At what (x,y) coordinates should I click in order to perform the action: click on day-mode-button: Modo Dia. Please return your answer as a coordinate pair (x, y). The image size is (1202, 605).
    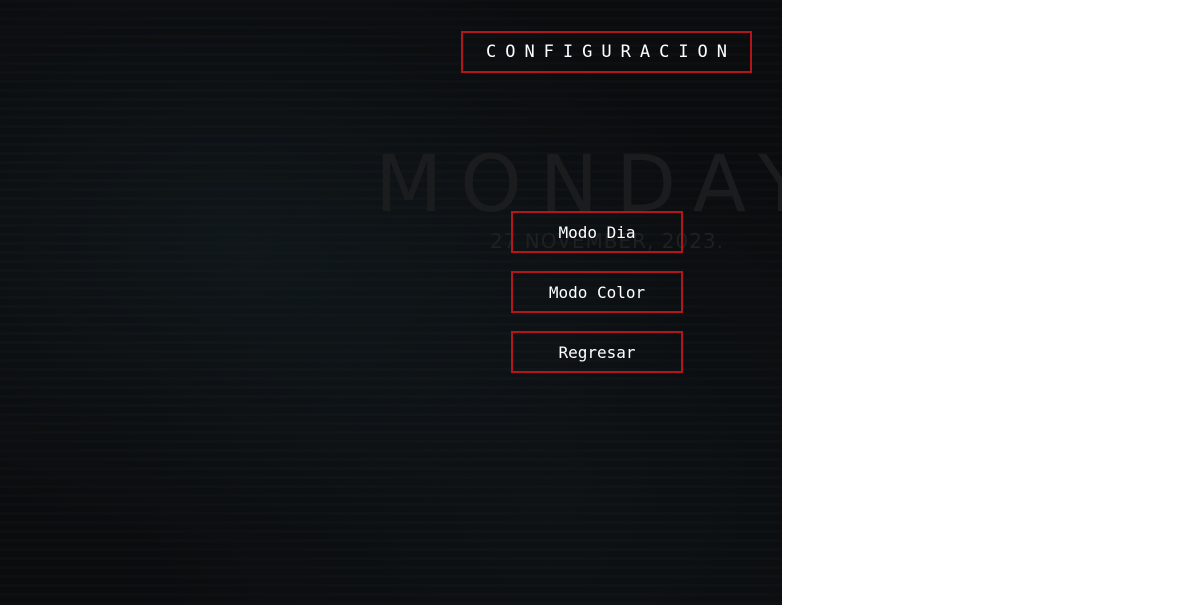
    Looking at the image, I should click on (597, 232).